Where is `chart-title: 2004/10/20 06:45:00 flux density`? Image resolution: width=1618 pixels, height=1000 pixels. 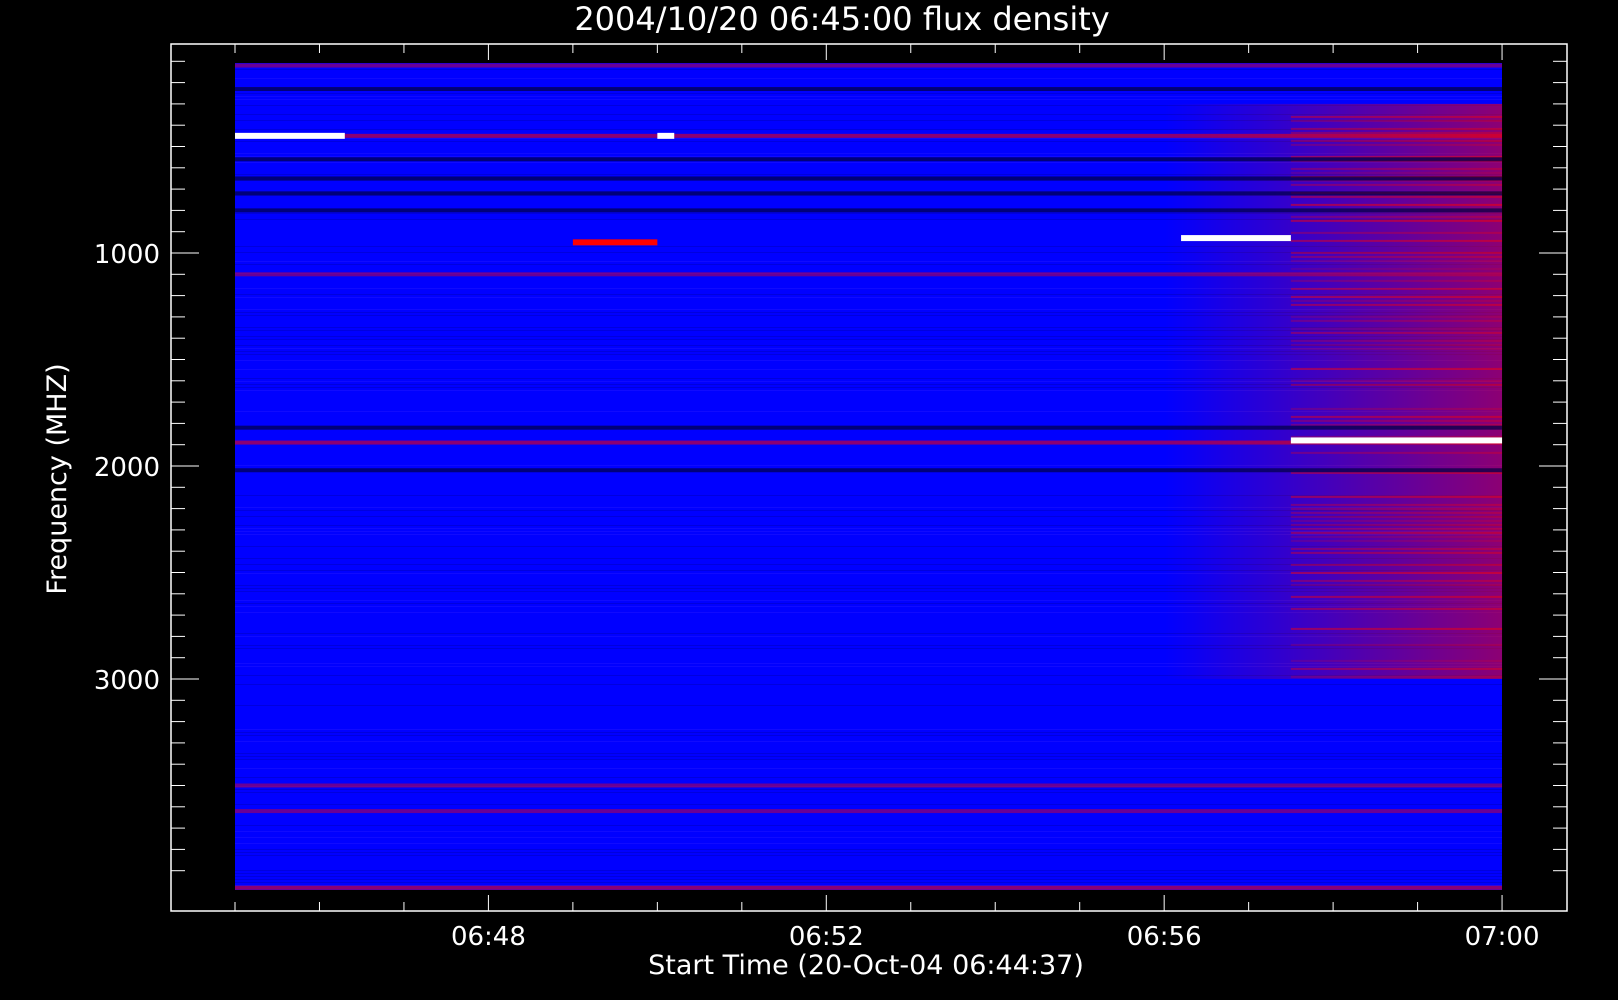 chart-title: 2004/10/20 06:45:00 flux density is located at coordinates (841, 19).